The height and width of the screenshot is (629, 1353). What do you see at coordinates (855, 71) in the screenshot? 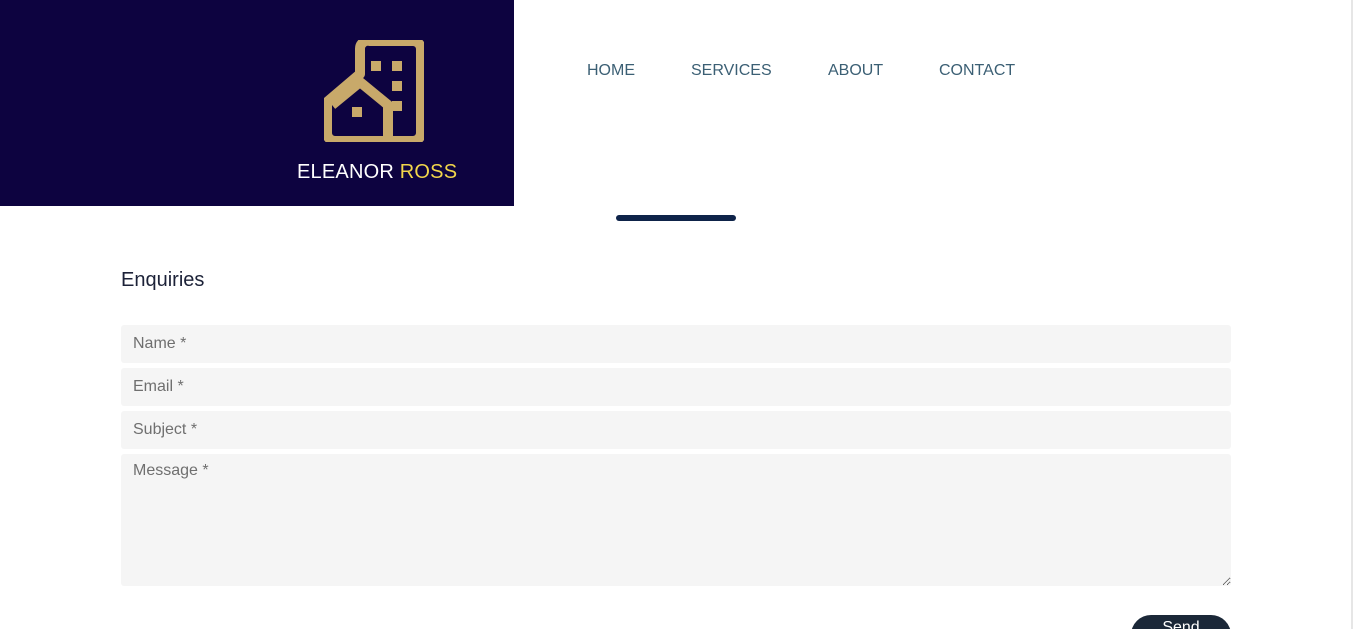
I see `nav-item-about: ABOUT` at bounding box center [855, 71].